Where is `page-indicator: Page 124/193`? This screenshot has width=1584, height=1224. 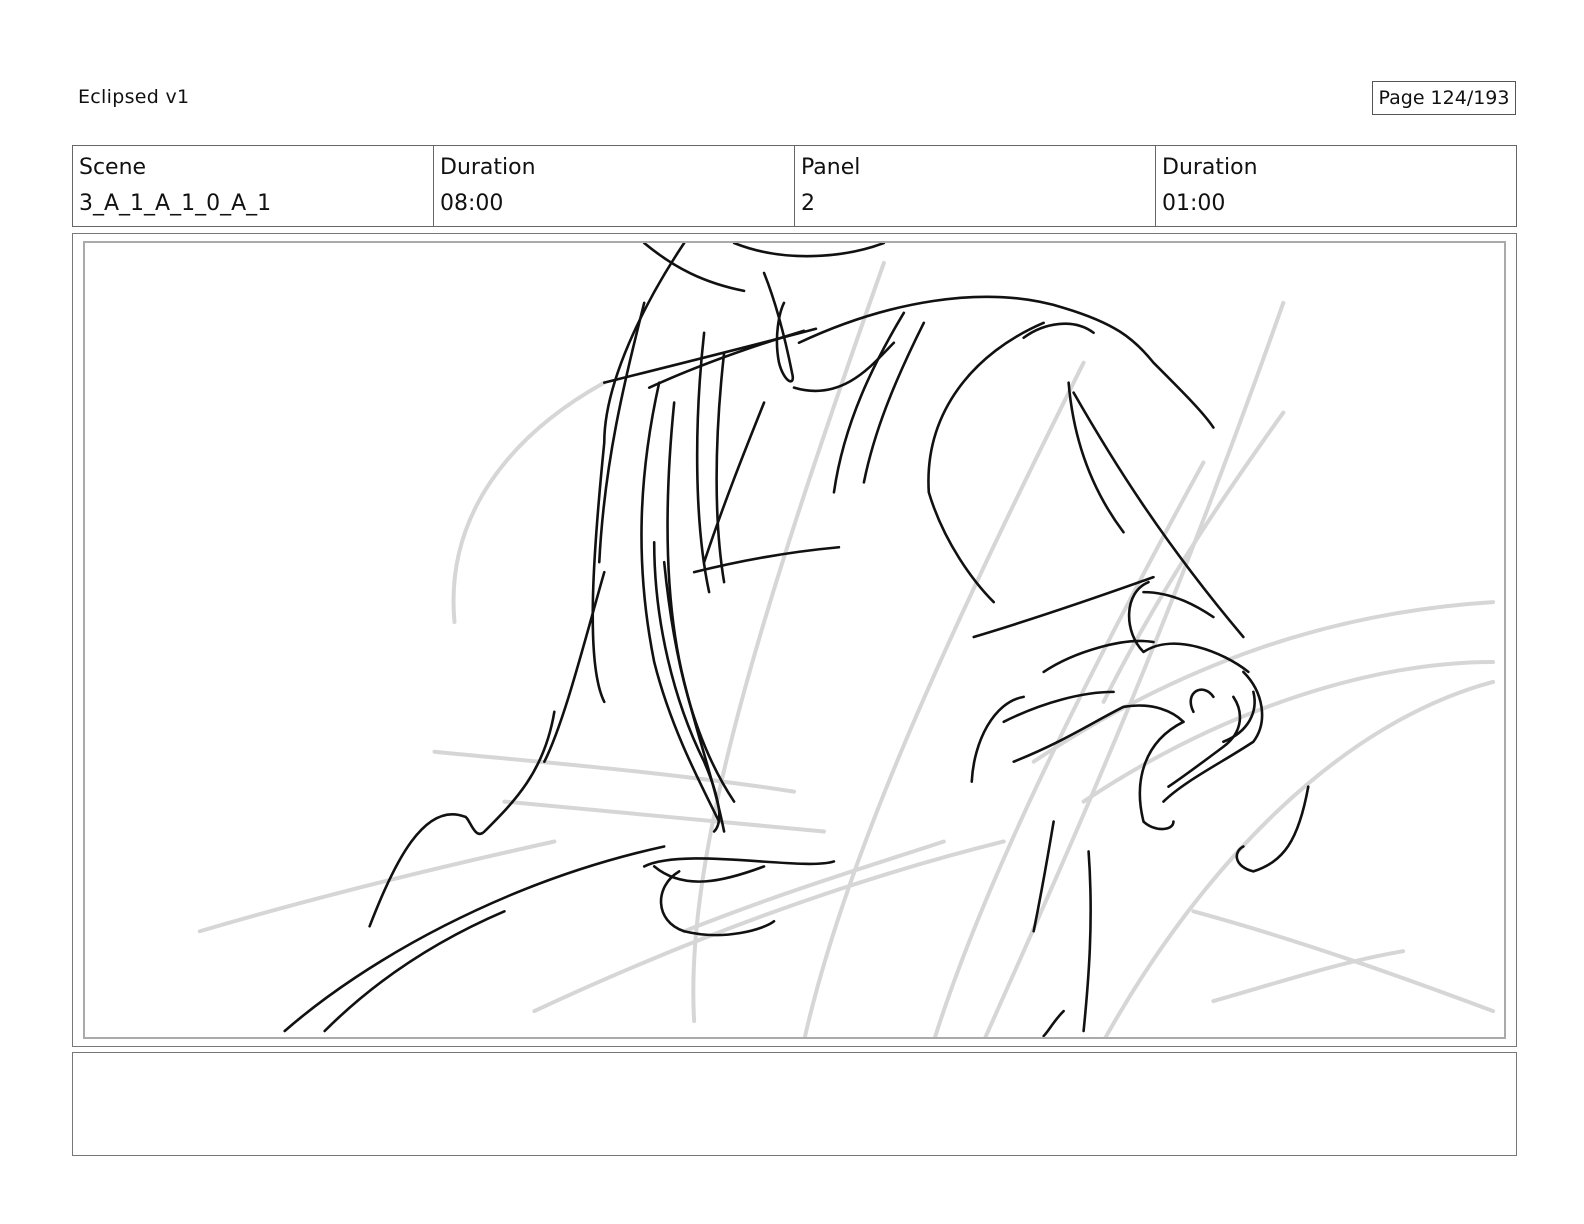
page-indicator: Page 124/193 is located at coordinates (1444, 98).